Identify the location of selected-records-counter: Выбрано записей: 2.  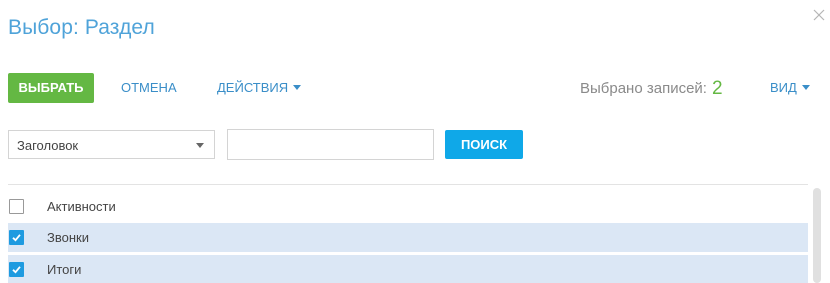
(651, 89).